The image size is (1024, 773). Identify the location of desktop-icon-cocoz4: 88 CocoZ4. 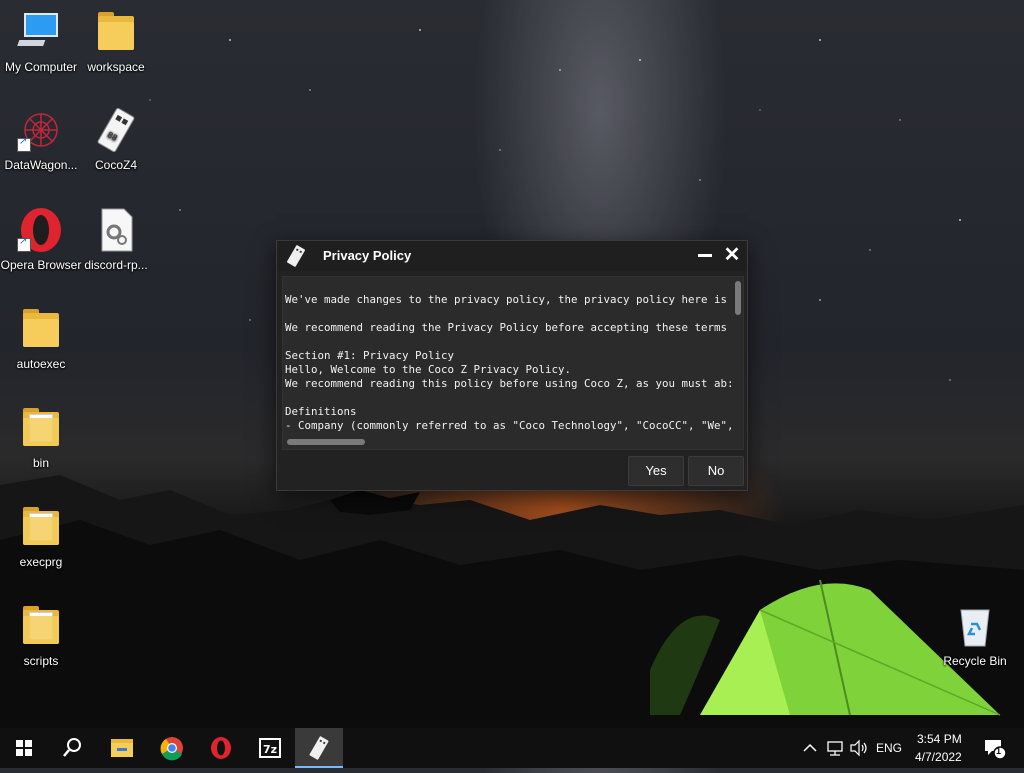
(116, 139).